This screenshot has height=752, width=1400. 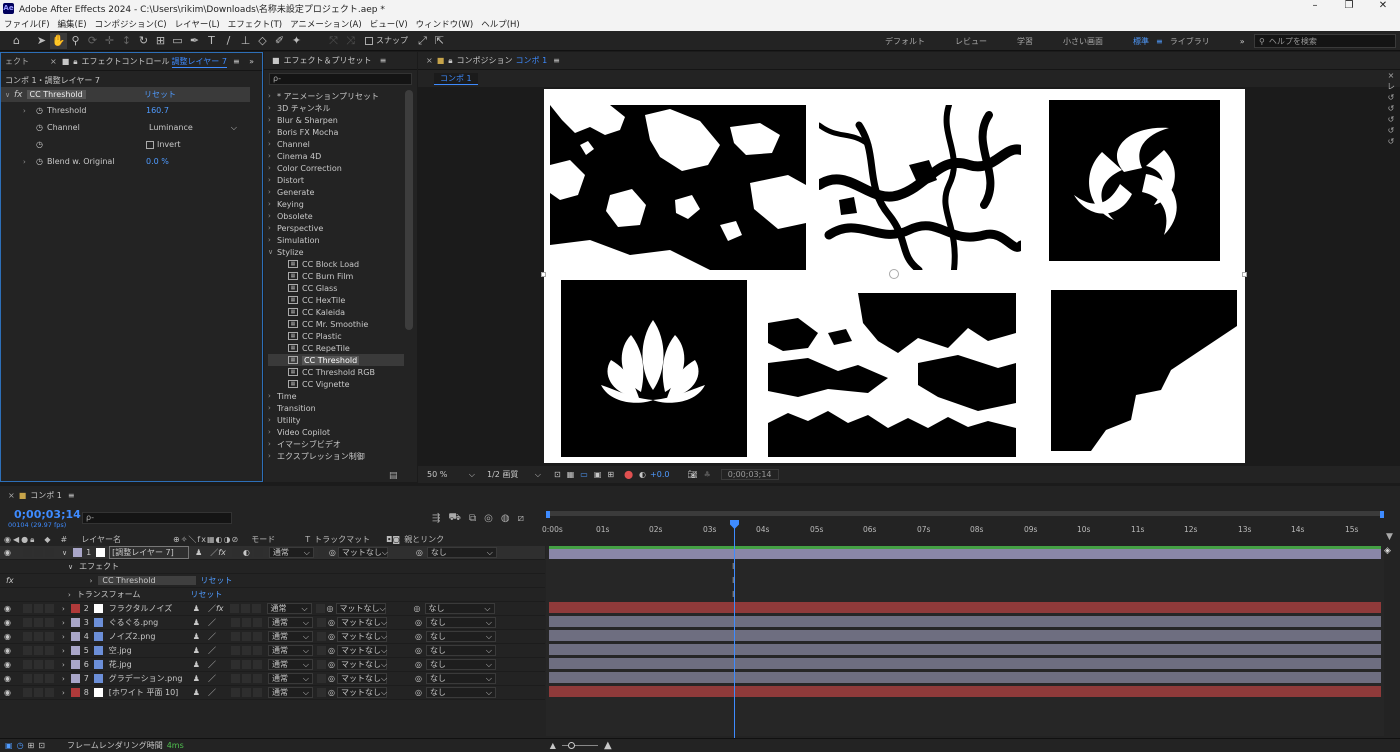 I want to click on work-area-start-handle, so click(x=548, y=514).